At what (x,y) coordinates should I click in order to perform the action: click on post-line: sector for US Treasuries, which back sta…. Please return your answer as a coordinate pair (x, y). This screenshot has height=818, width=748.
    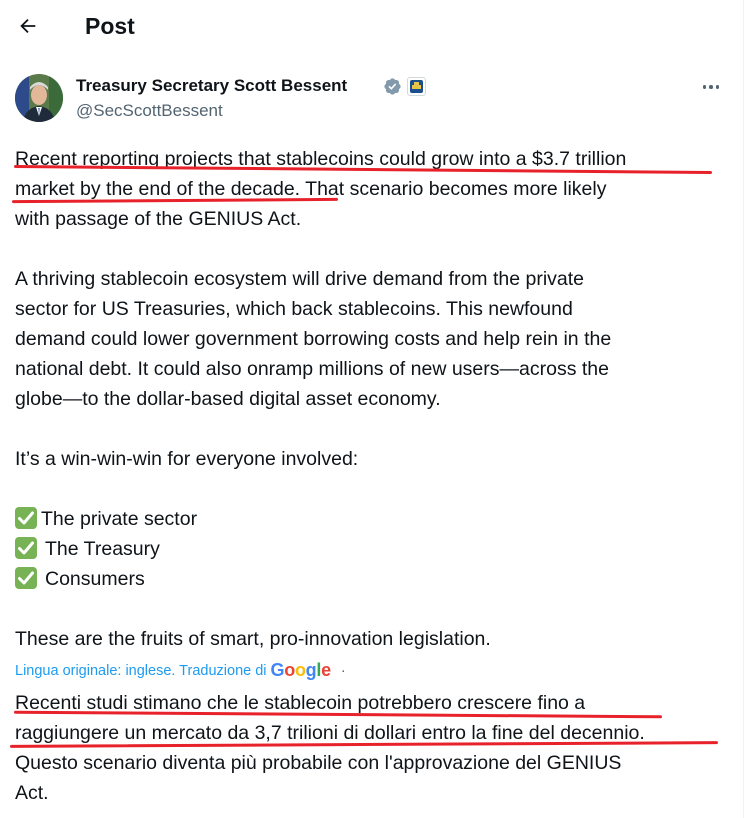
    Looking at the image, I should click on (294, 309).